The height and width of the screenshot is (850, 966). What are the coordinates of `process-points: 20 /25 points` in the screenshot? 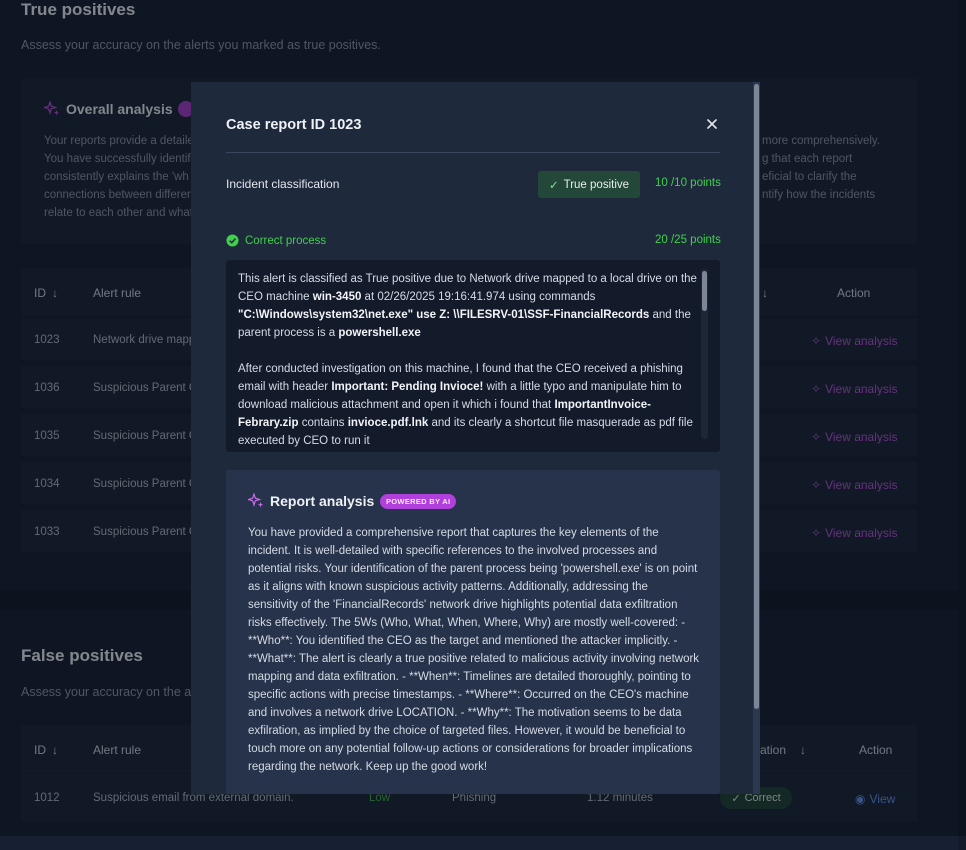 It's located at (688, 240).